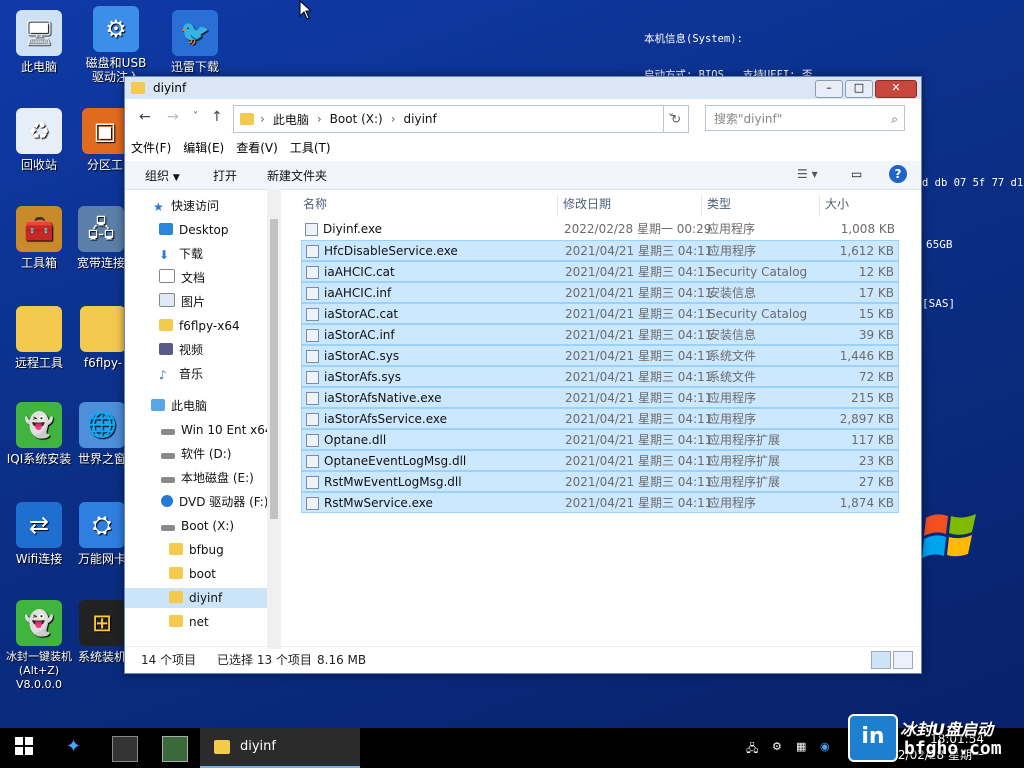 The image size is (1024, 768). What do you see at coordinates (103, 338) in the screenshot?
I see `desktop-icon-f6flpy: f6flpy-` at bounding box center [103, 338].